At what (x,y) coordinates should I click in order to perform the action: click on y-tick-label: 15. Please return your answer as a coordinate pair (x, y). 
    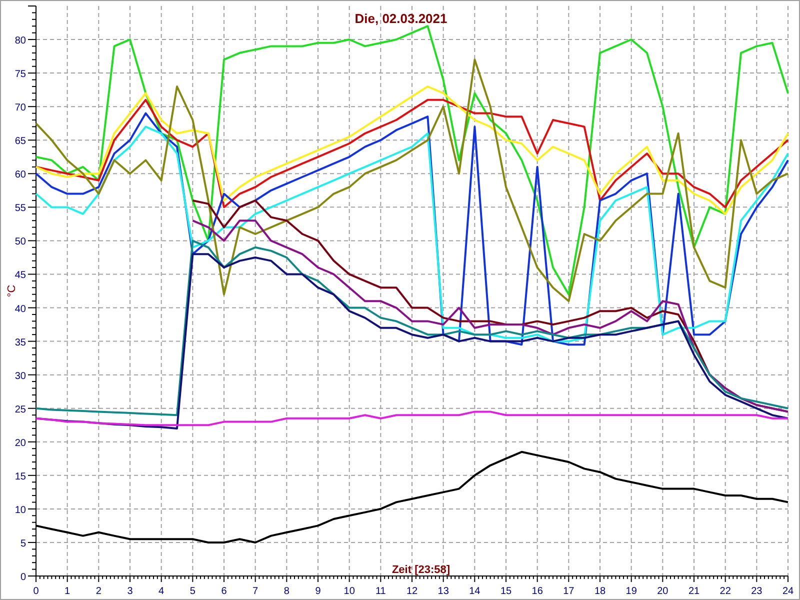
    Looking at the image, I should click on (20, 476).